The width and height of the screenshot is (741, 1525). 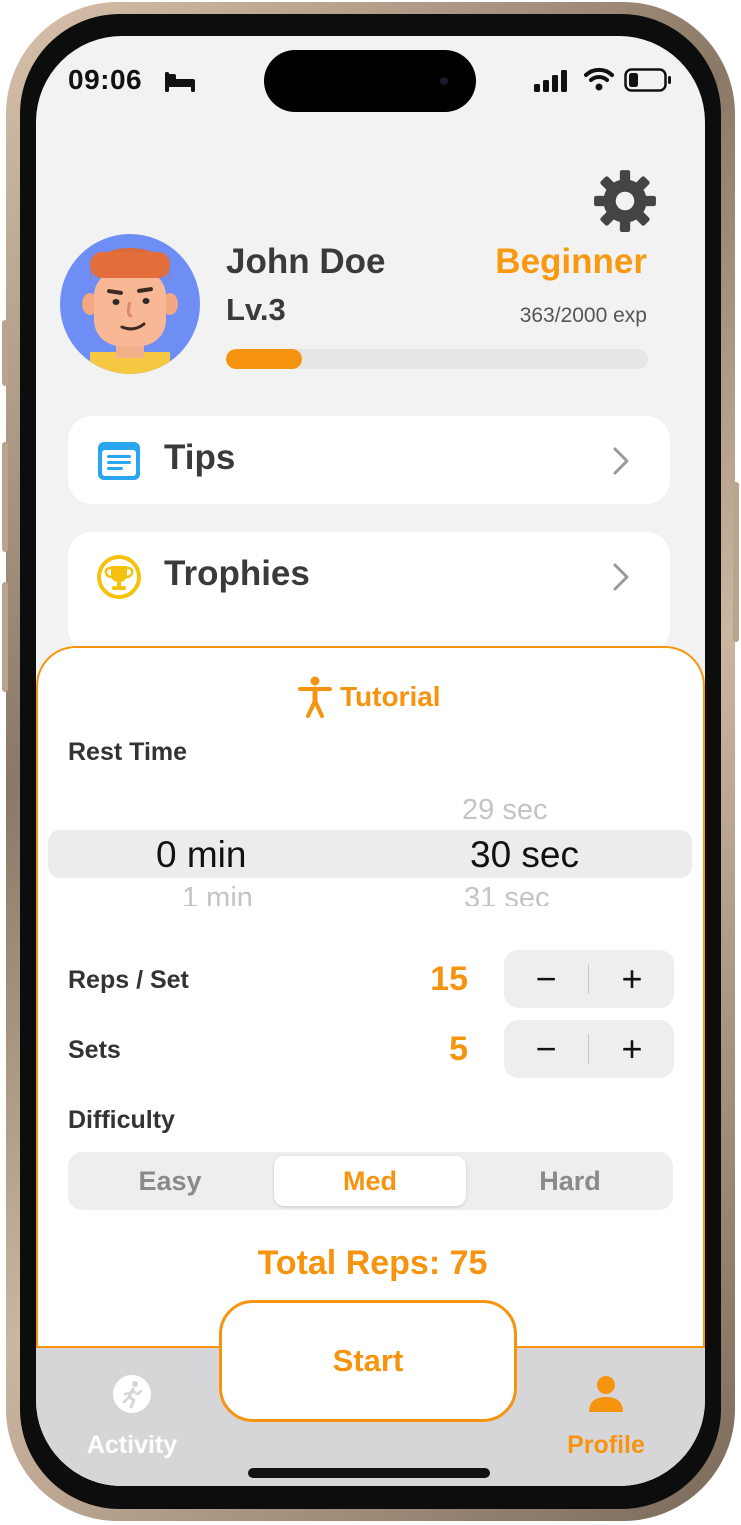 What do you see at coordinates (370, 81) in the screenshot?
I see `dynamic-island` at bounding box center [370, 81].